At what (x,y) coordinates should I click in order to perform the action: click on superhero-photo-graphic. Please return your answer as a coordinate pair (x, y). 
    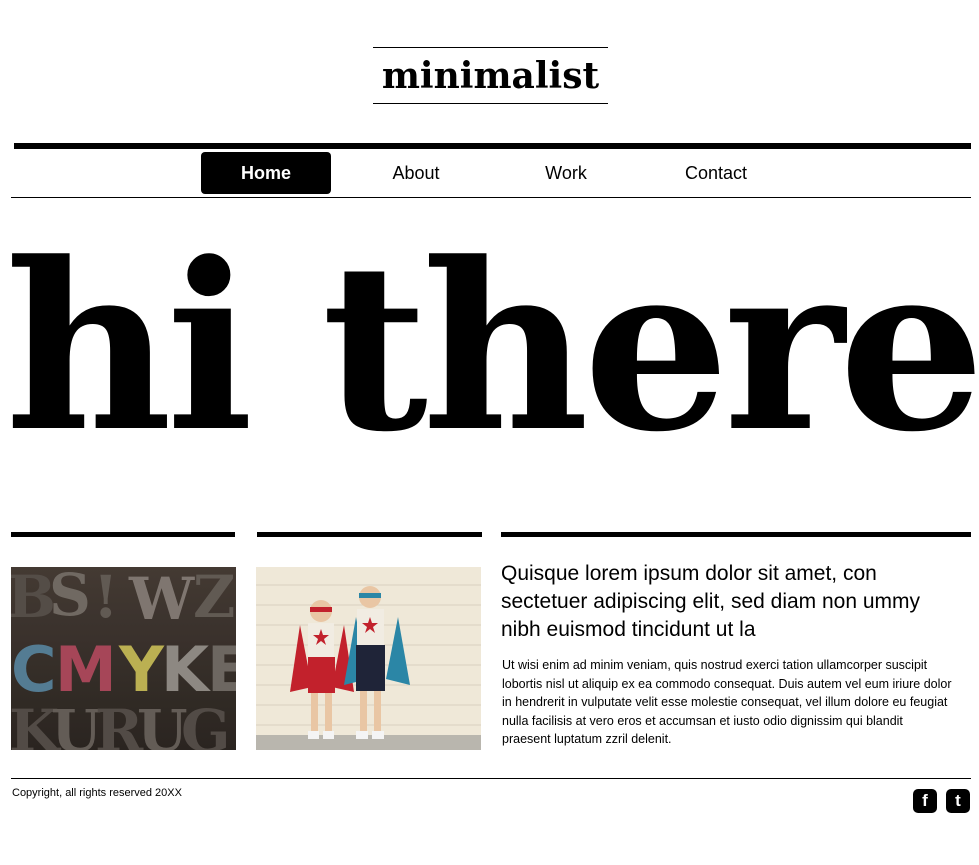
    Looking at the image, I should click on (368, 658).